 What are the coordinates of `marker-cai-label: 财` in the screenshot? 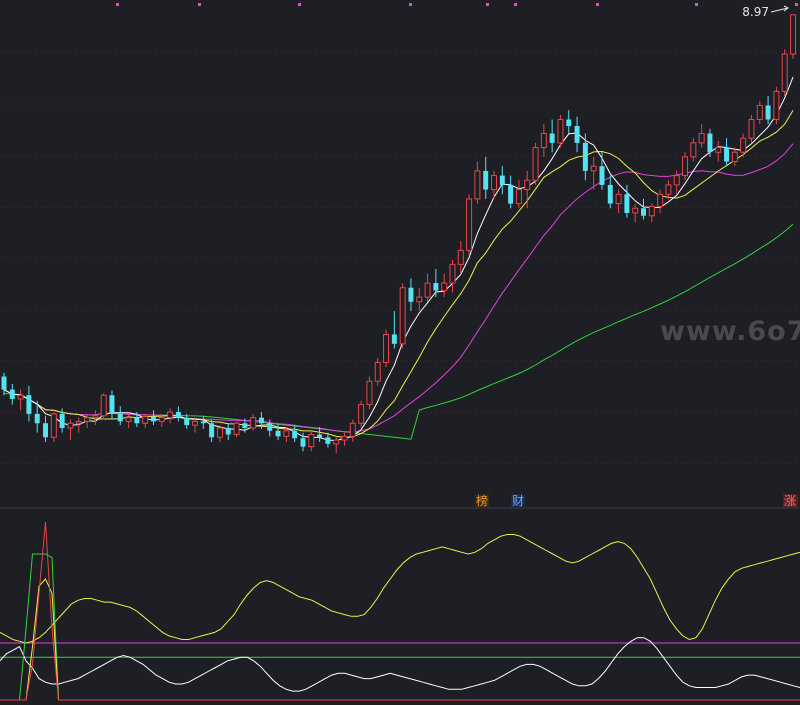 It's located at (518, 501).